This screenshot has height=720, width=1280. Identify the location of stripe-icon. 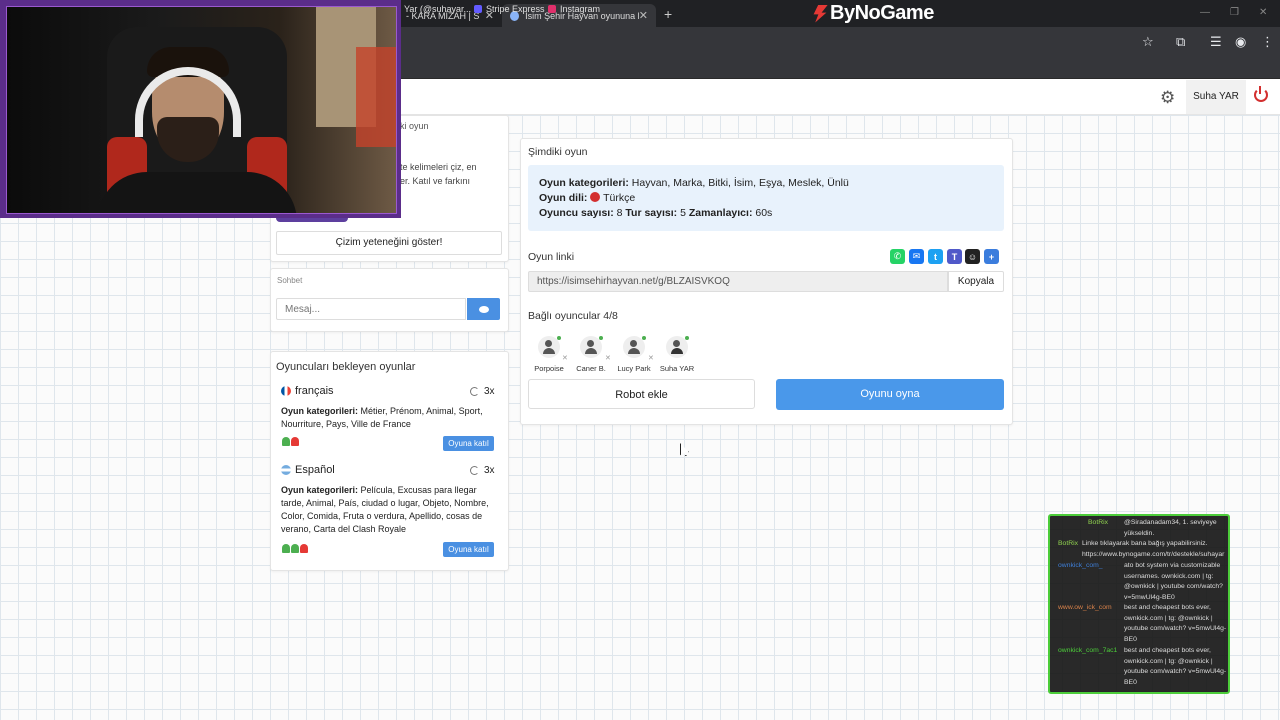
(478, 9).